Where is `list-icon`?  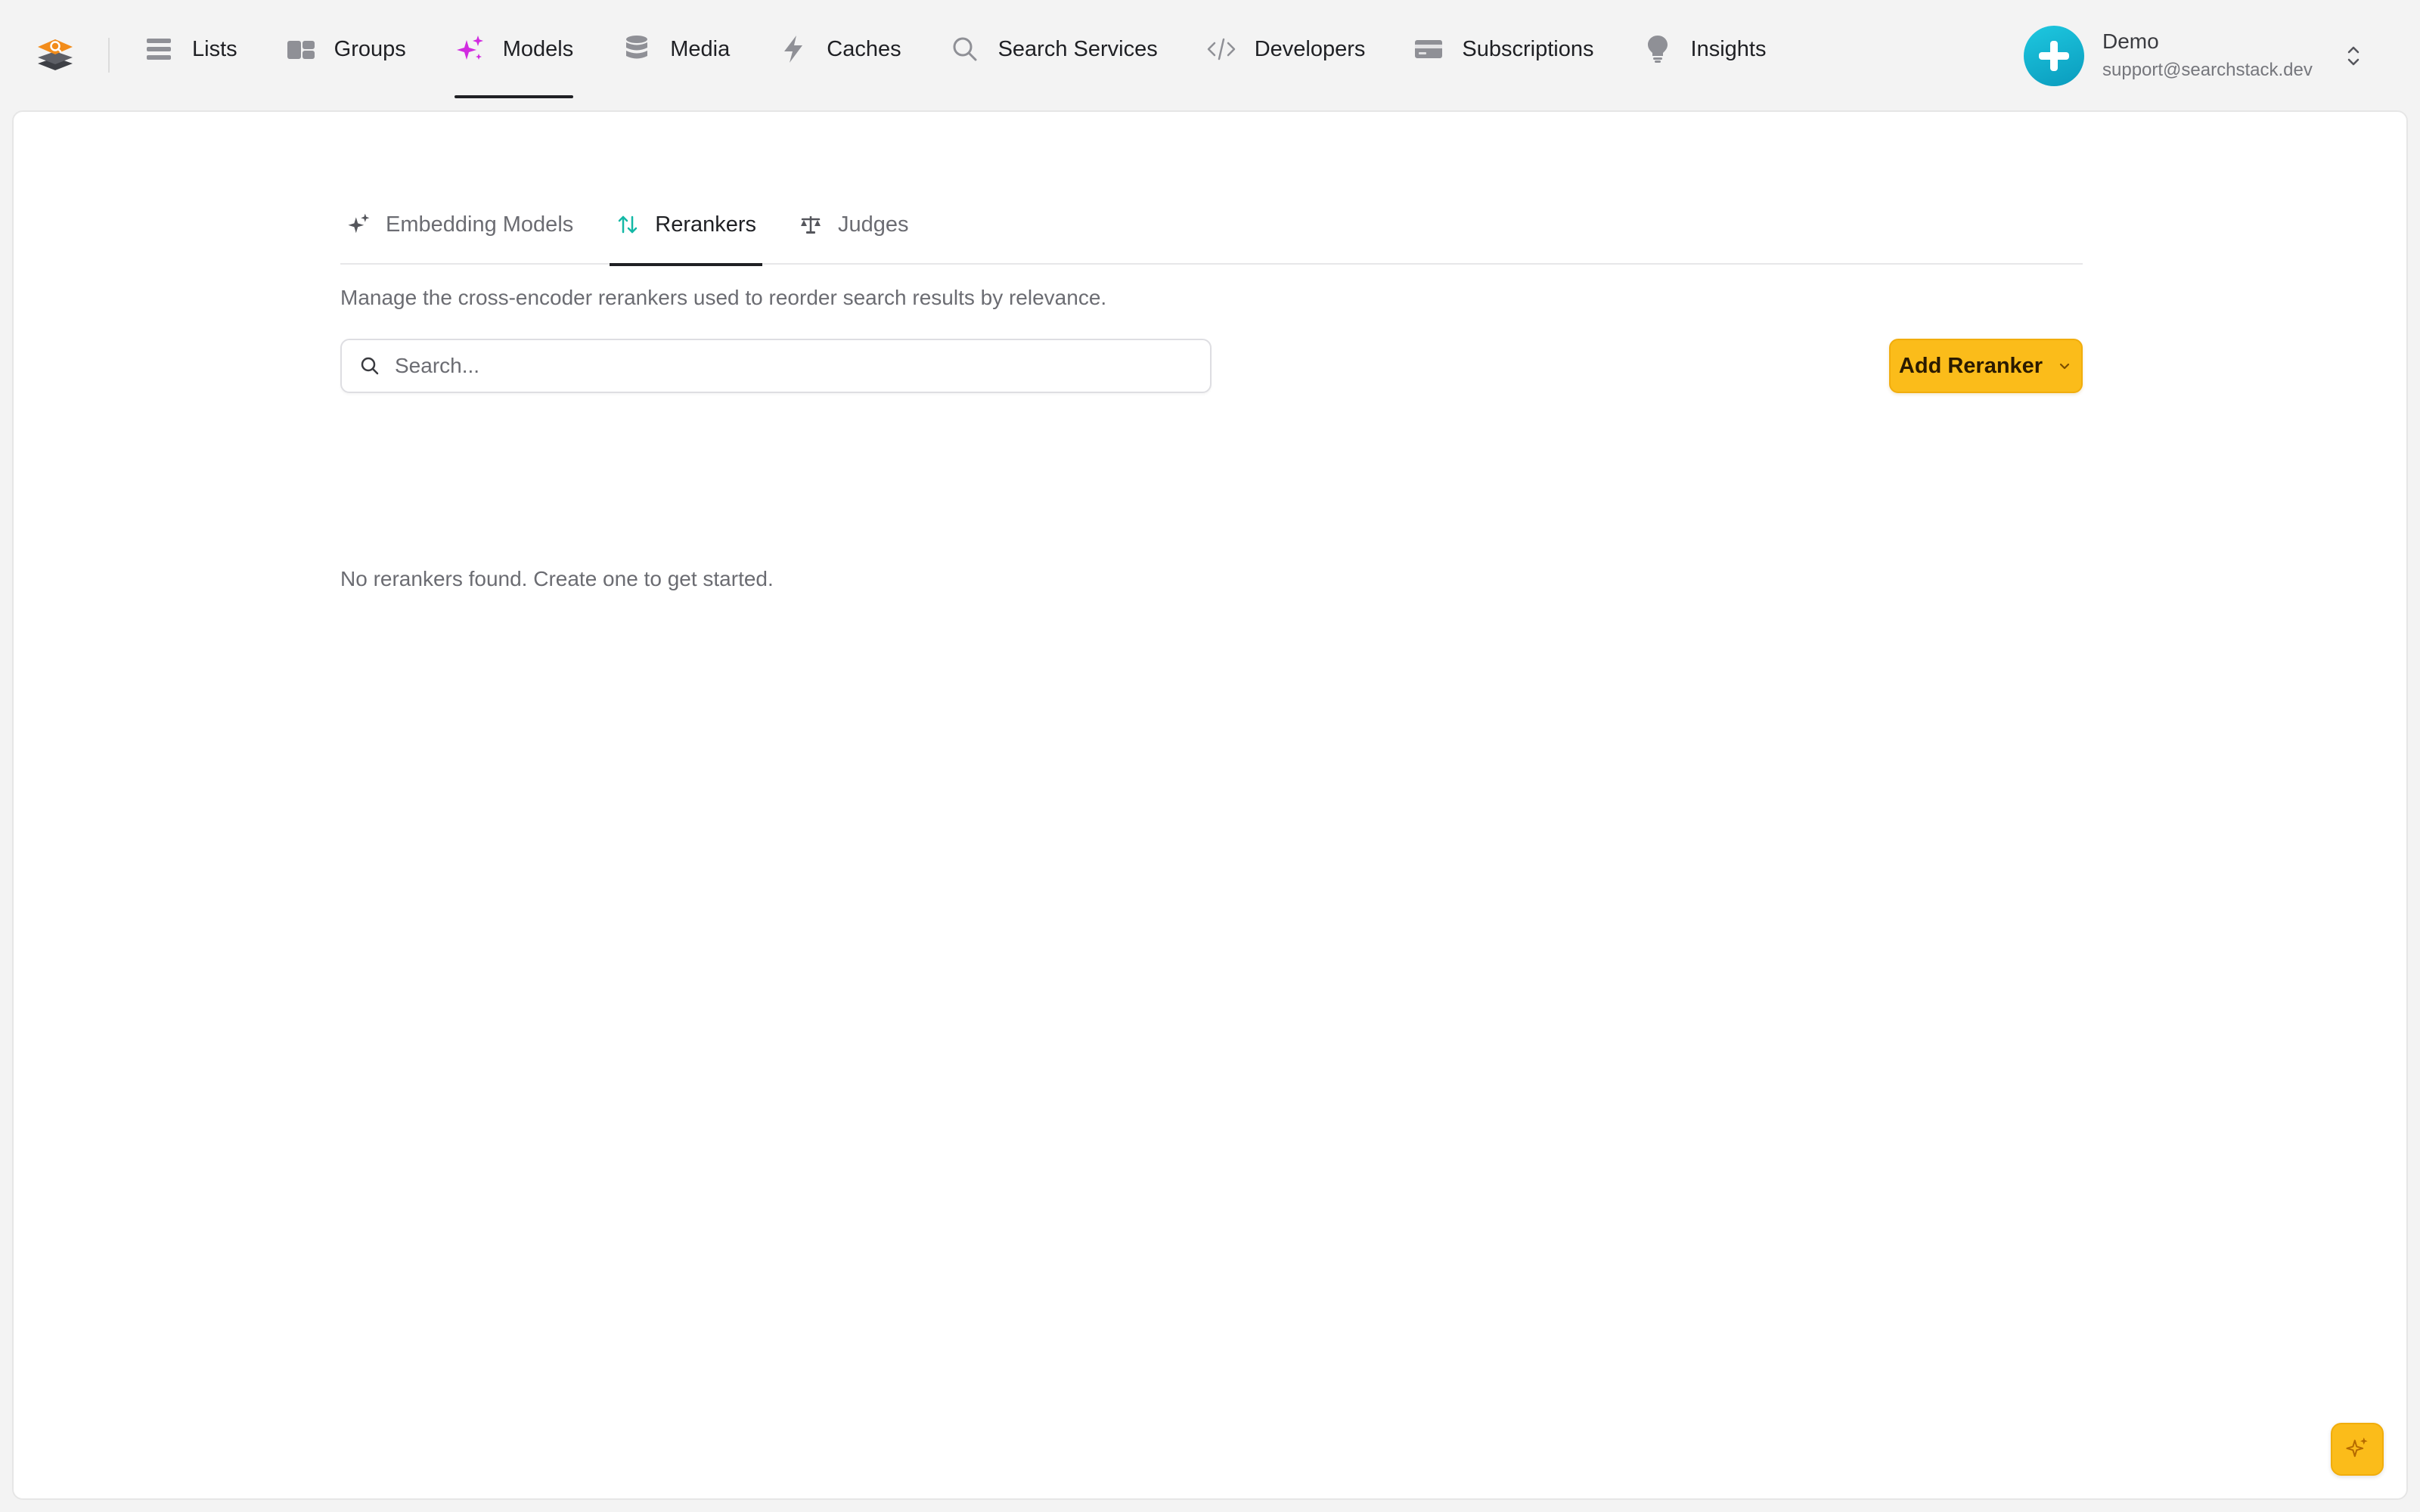 list-icon is located at coordinates (159, 49).